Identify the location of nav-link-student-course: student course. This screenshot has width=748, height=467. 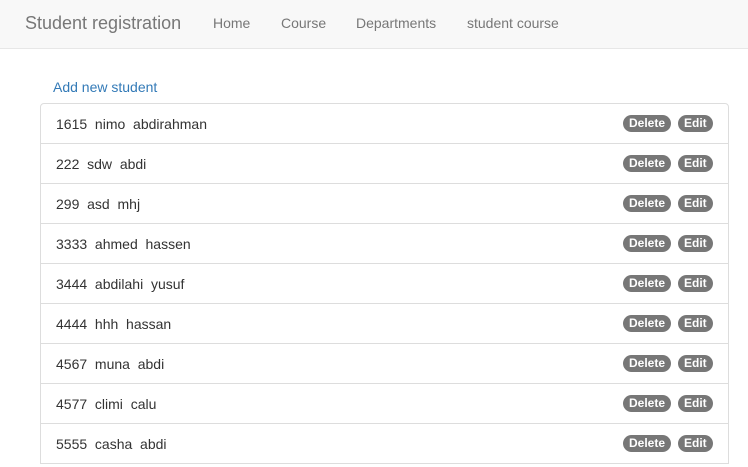
(513, 23).